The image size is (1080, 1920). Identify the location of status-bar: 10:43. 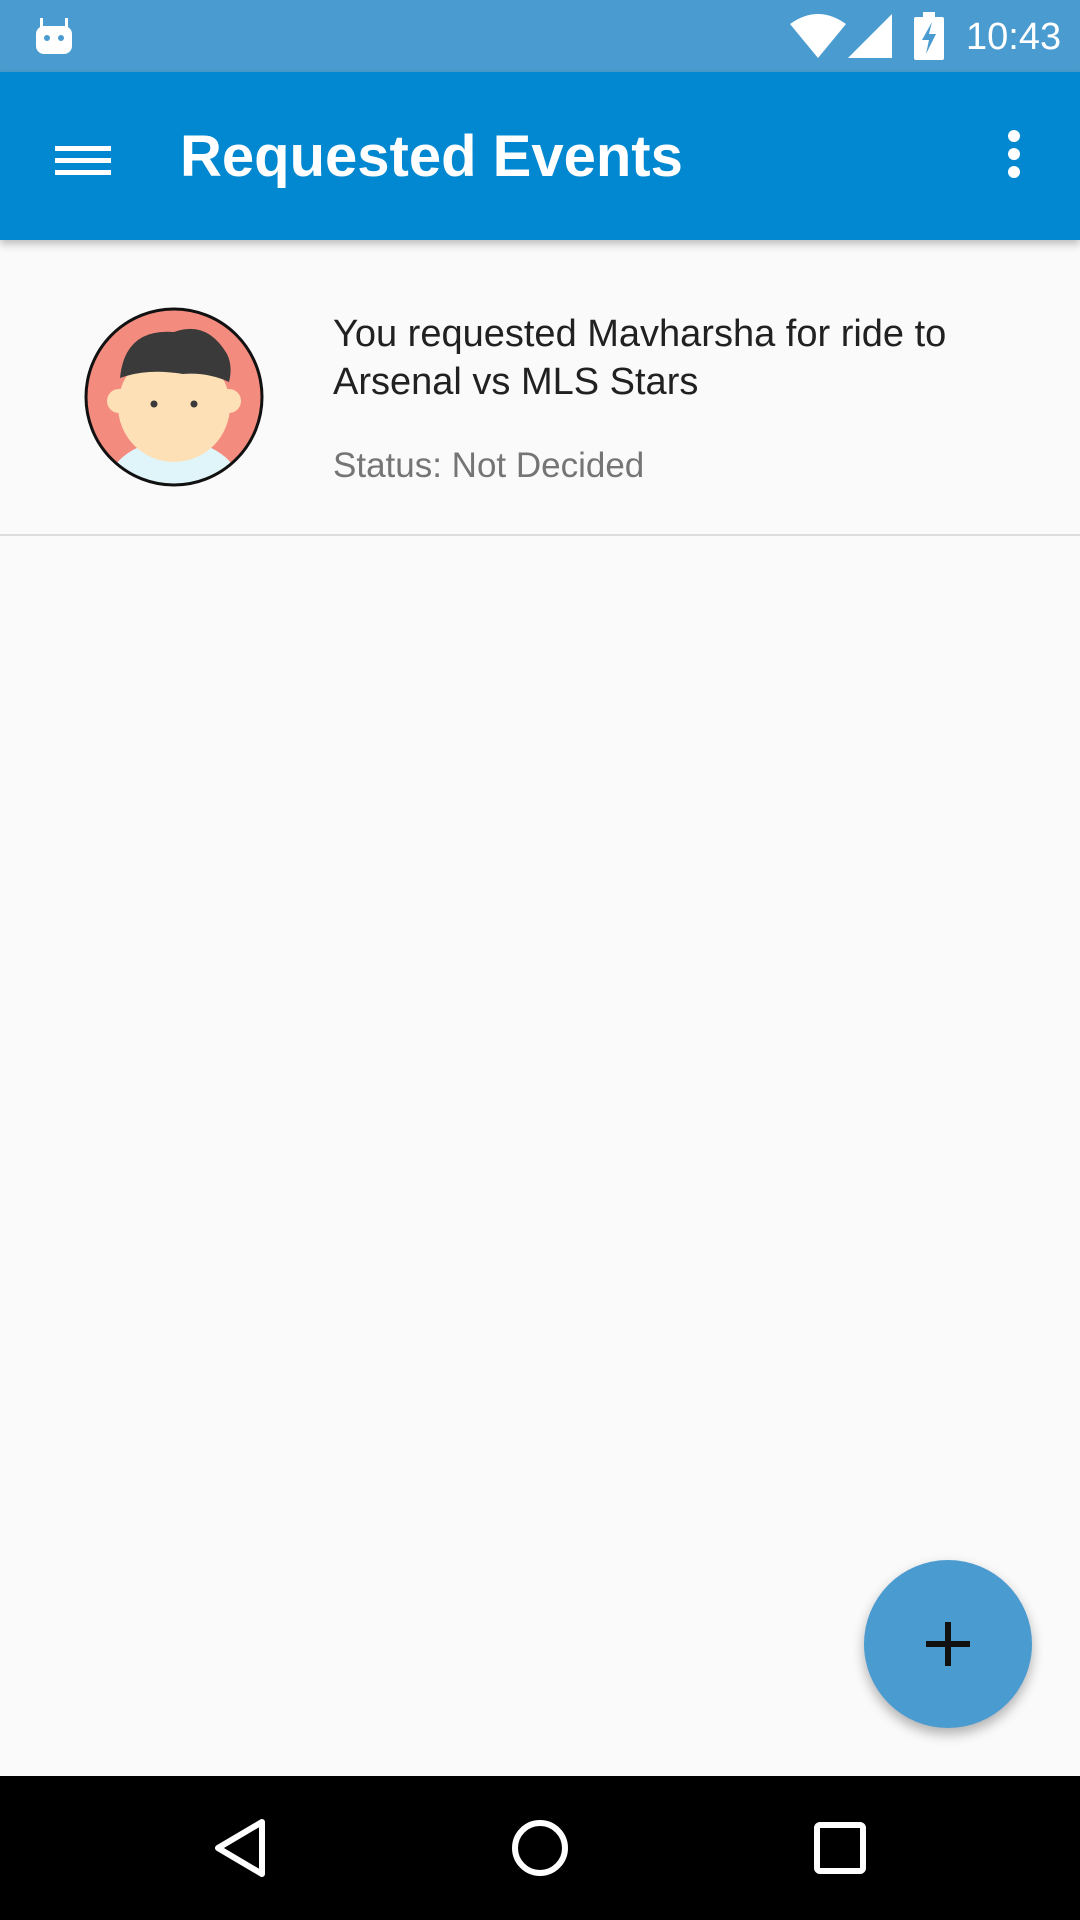
(540, 36).